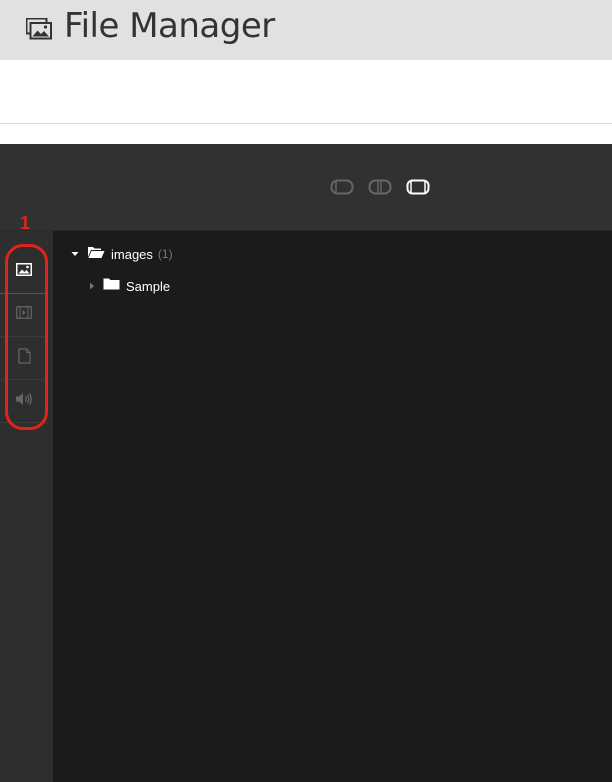 This screenshot has height=782, width=612. I want to click on video-icon, so click(24, 315).